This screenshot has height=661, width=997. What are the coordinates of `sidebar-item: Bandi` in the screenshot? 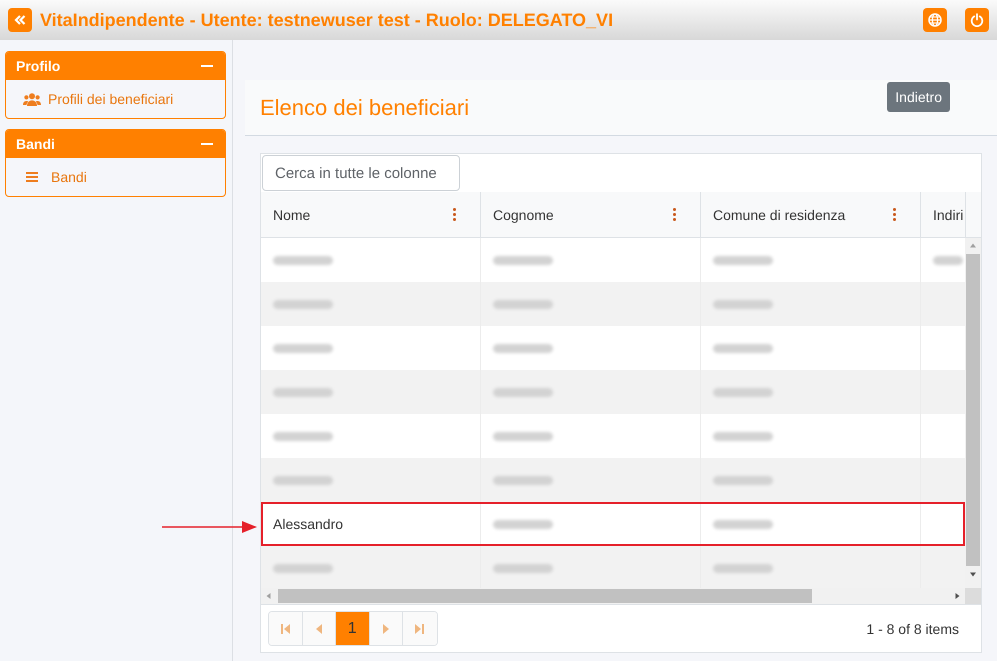 It's located at (115, 177).